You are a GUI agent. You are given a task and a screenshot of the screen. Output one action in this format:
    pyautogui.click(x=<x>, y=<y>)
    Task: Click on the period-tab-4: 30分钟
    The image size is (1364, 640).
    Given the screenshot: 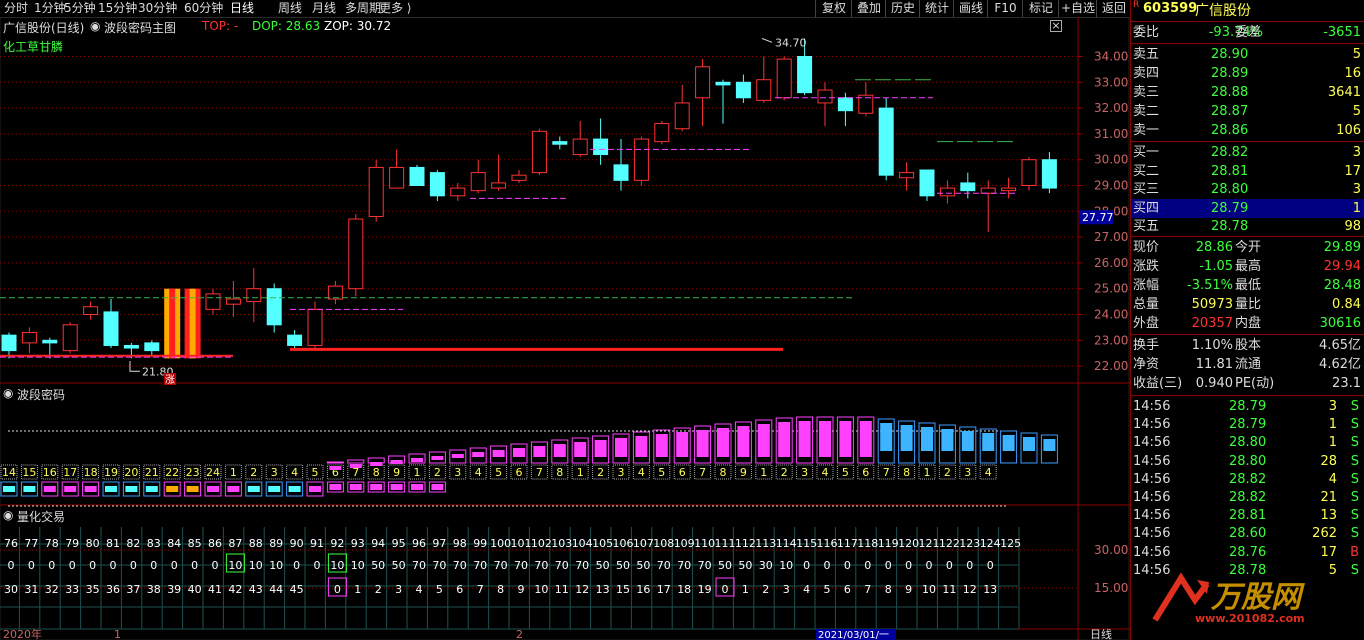 What is the action you would take?
    pyautogui.click(x=157, y=8)
    